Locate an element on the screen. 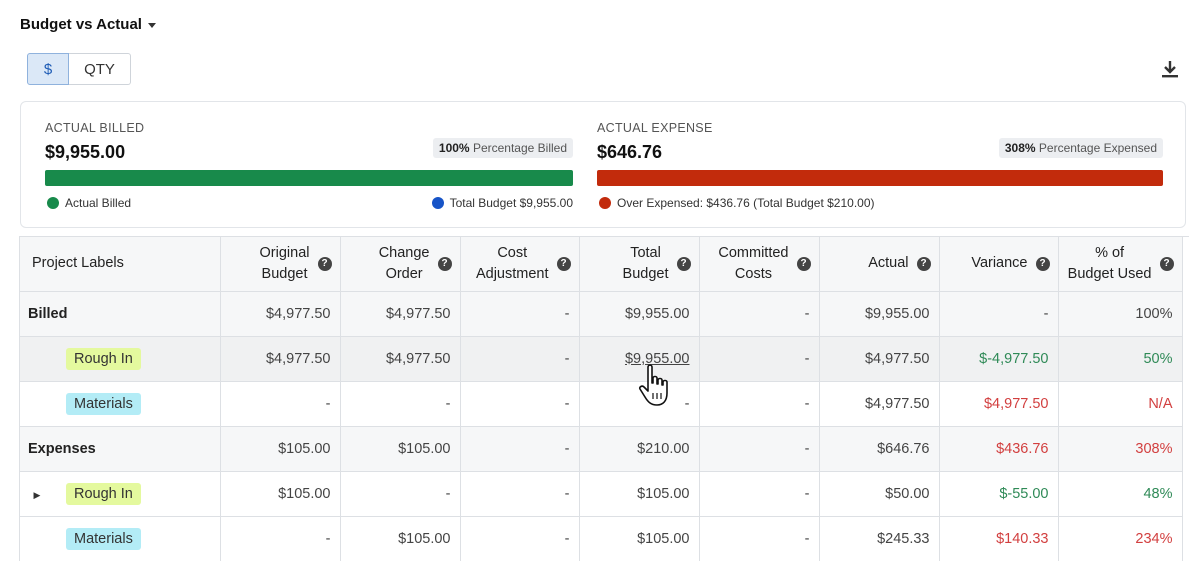  column-header: Variance? is located at coordinates (999, 264).